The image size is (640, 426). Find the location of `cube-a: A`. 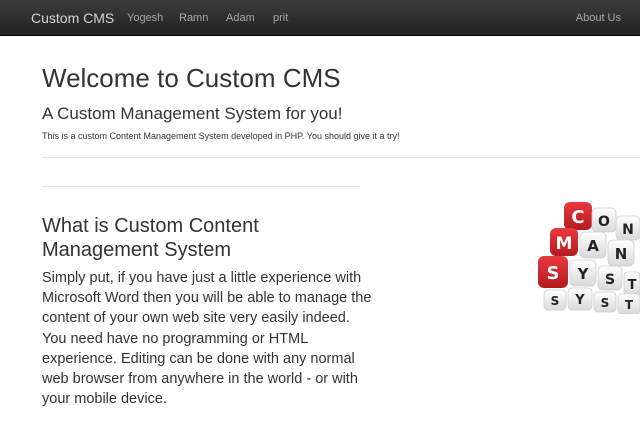

cube-a: A is located at coordinates (593, 245).